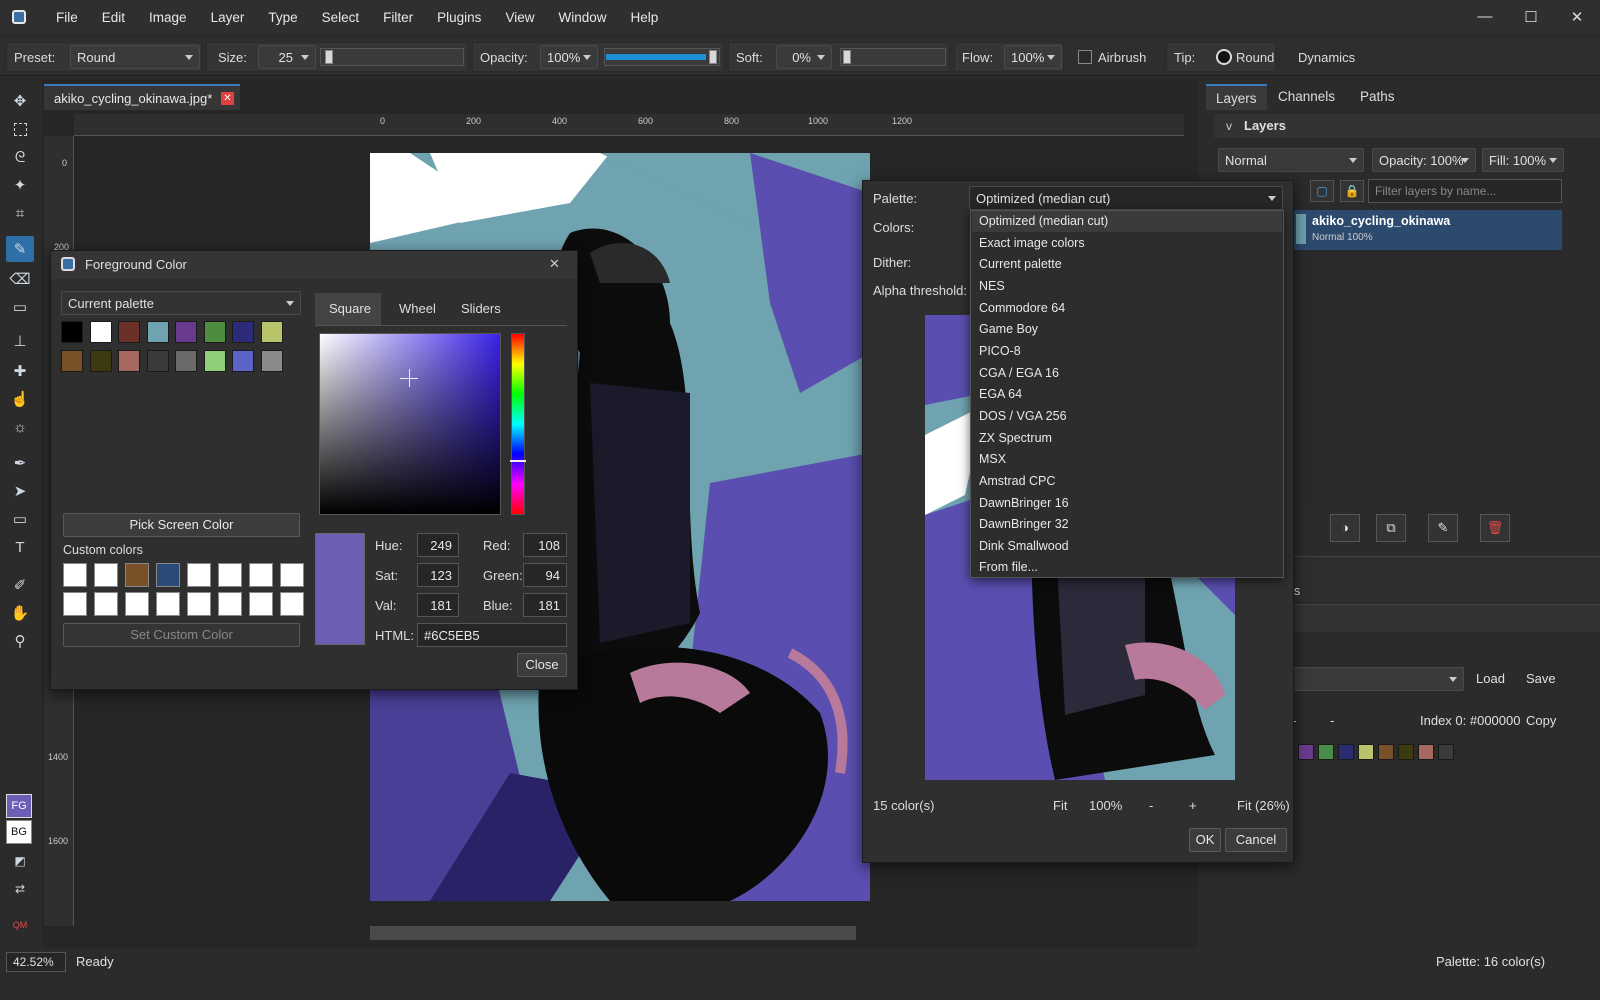 This screenshot has height=1000, width=1600. I want to click on layer-row: akiko_cycling_okinawa Normal 100%, so click(1427, 230).